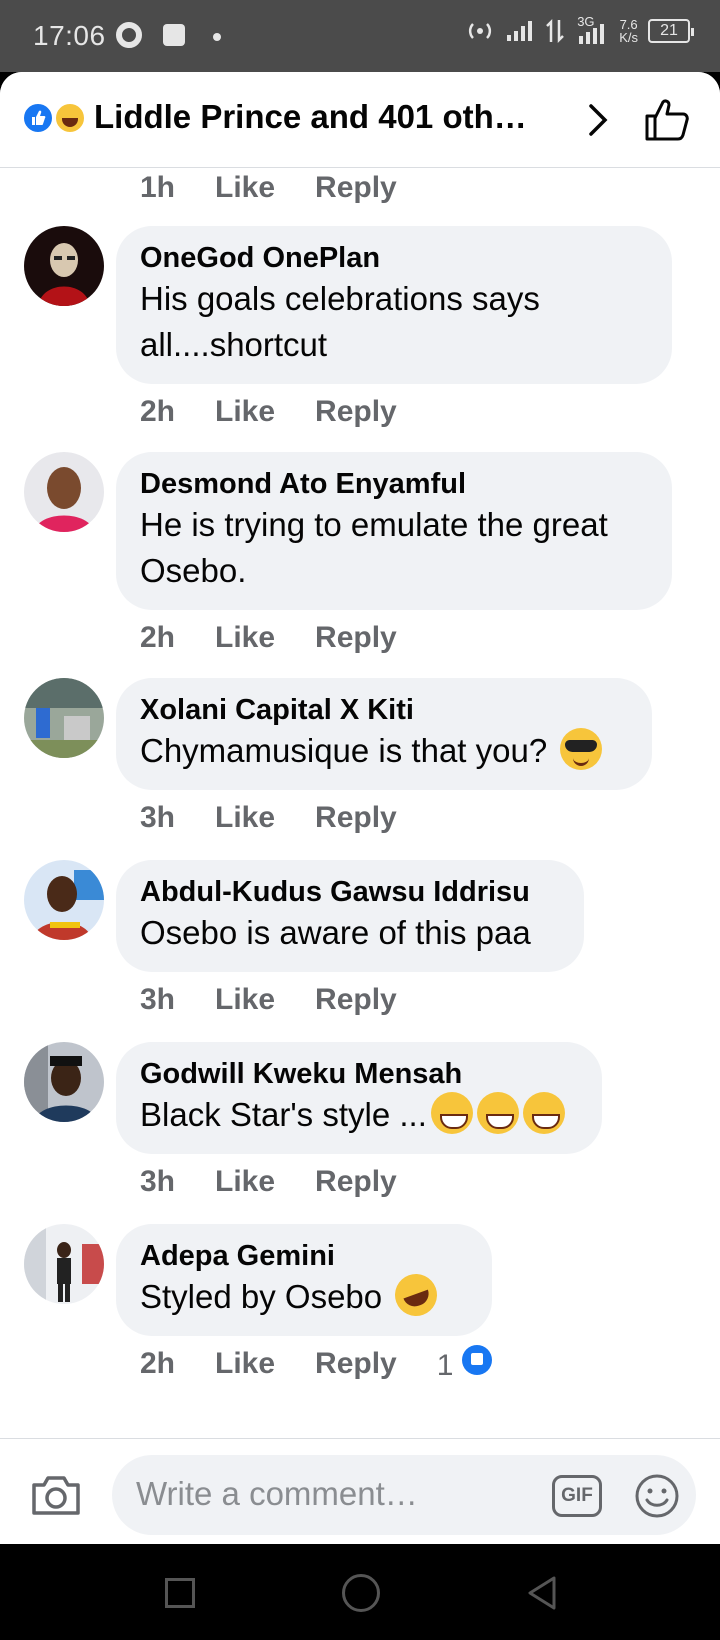 Image resolution: width=720 pixels, height=1640 pixels. What do you see at coordinates (174, 35) in the screenshot?
I see `app-notification-icon` at bounding box center [174, 35].